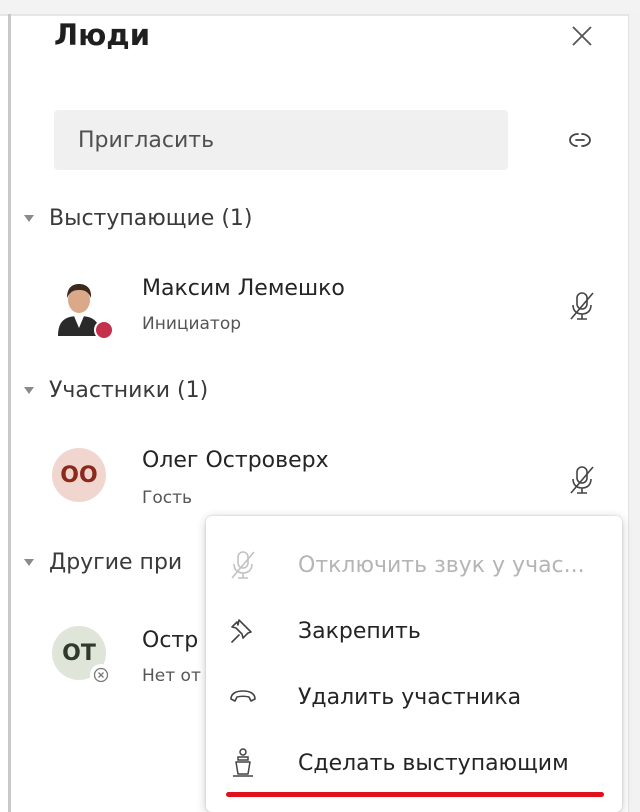 This screenshot has height=812, width=640. I want to click on menu-item-label: Сделать выступающим, so click(433, 763).